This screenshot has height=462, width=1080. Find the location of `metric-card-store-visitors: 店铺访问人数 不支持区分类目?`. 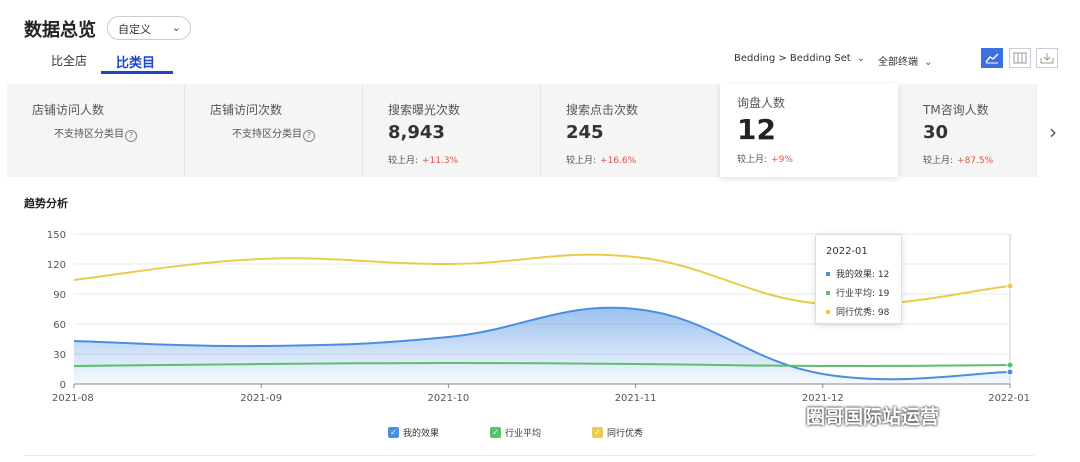

metric-card-store-visitors: 店铺访问人数 不支持区分类目? is located at coordinates (96, 130).